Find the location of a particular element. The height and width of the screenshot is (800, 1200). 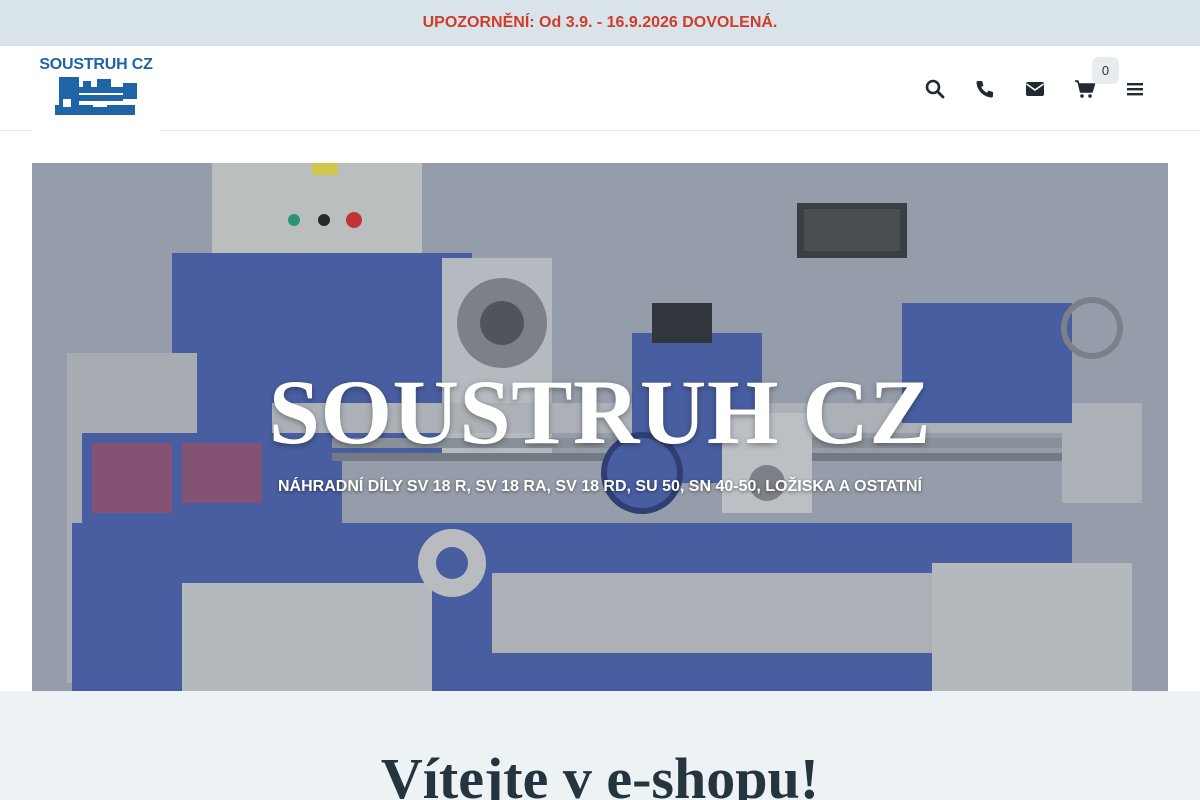

envelope-icon is located at coordinates (1035, 89).